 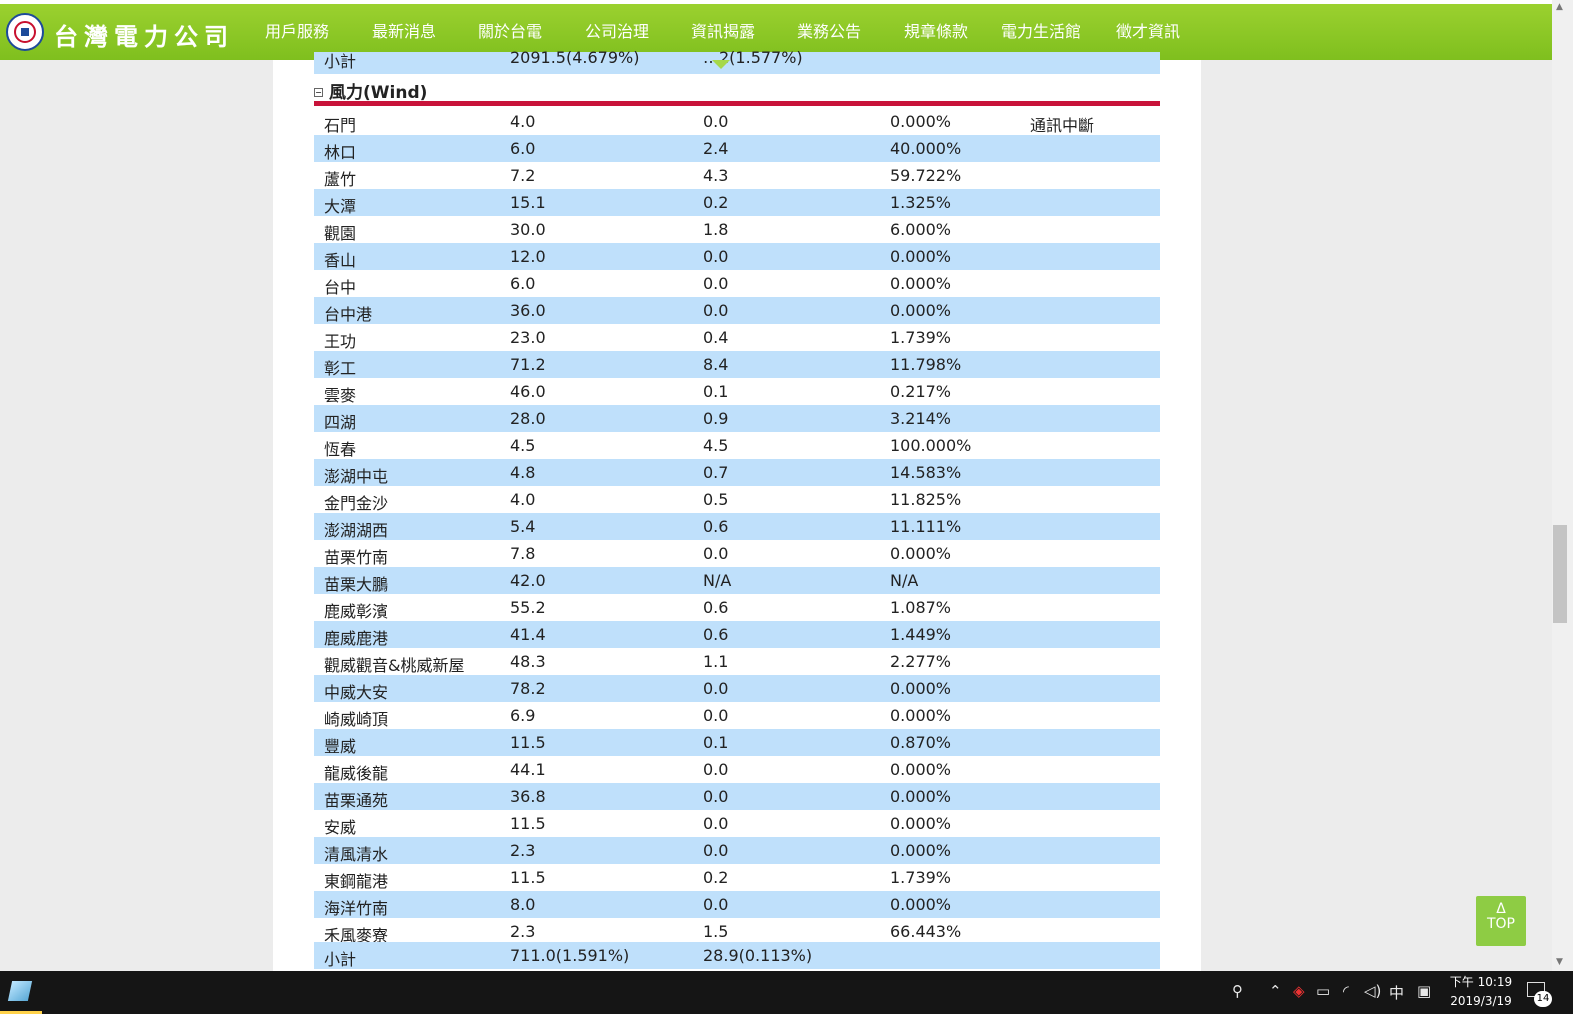 I want to click on notification-count: 14, so click(x=1543, y=999).